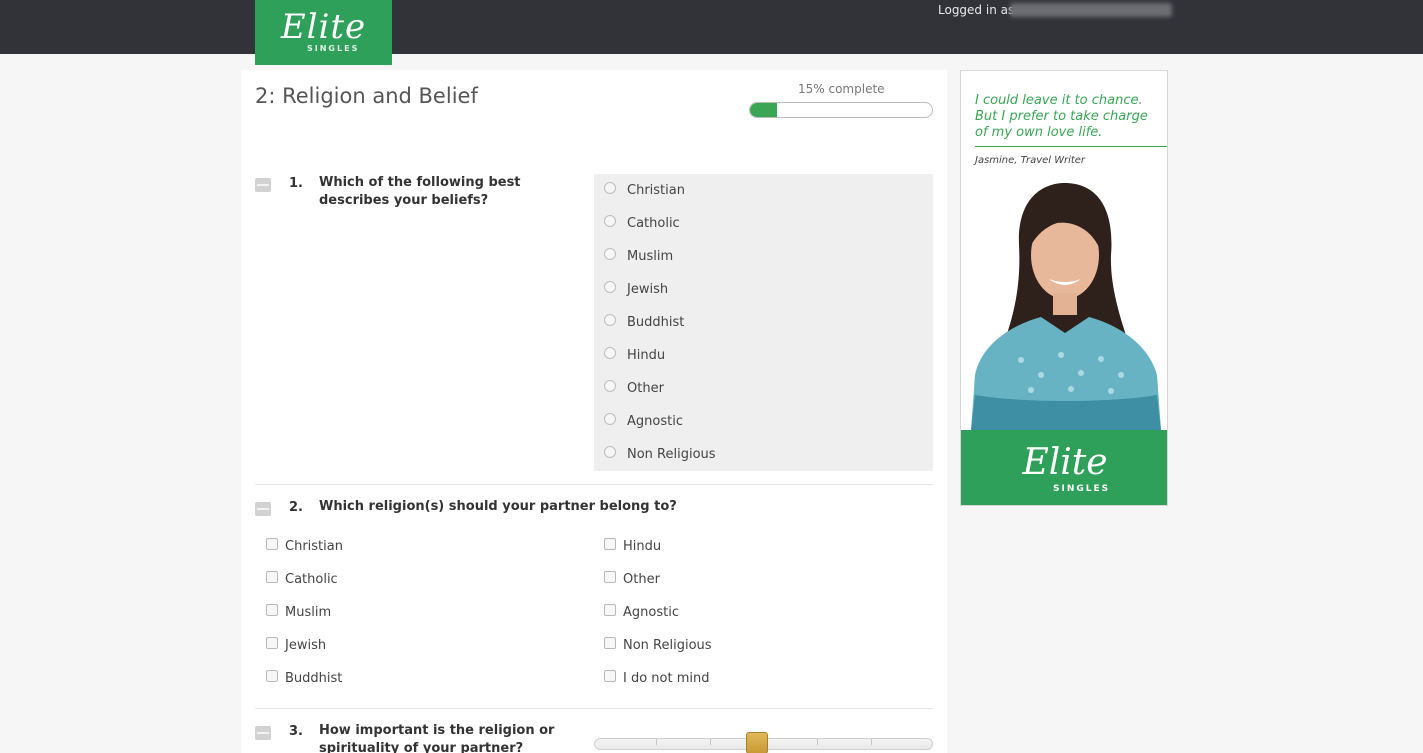  What do you see at coordinates (263, 185) in the screenshot?
I see `question-1-collapse-toggle` at bounding box center [263, 185].